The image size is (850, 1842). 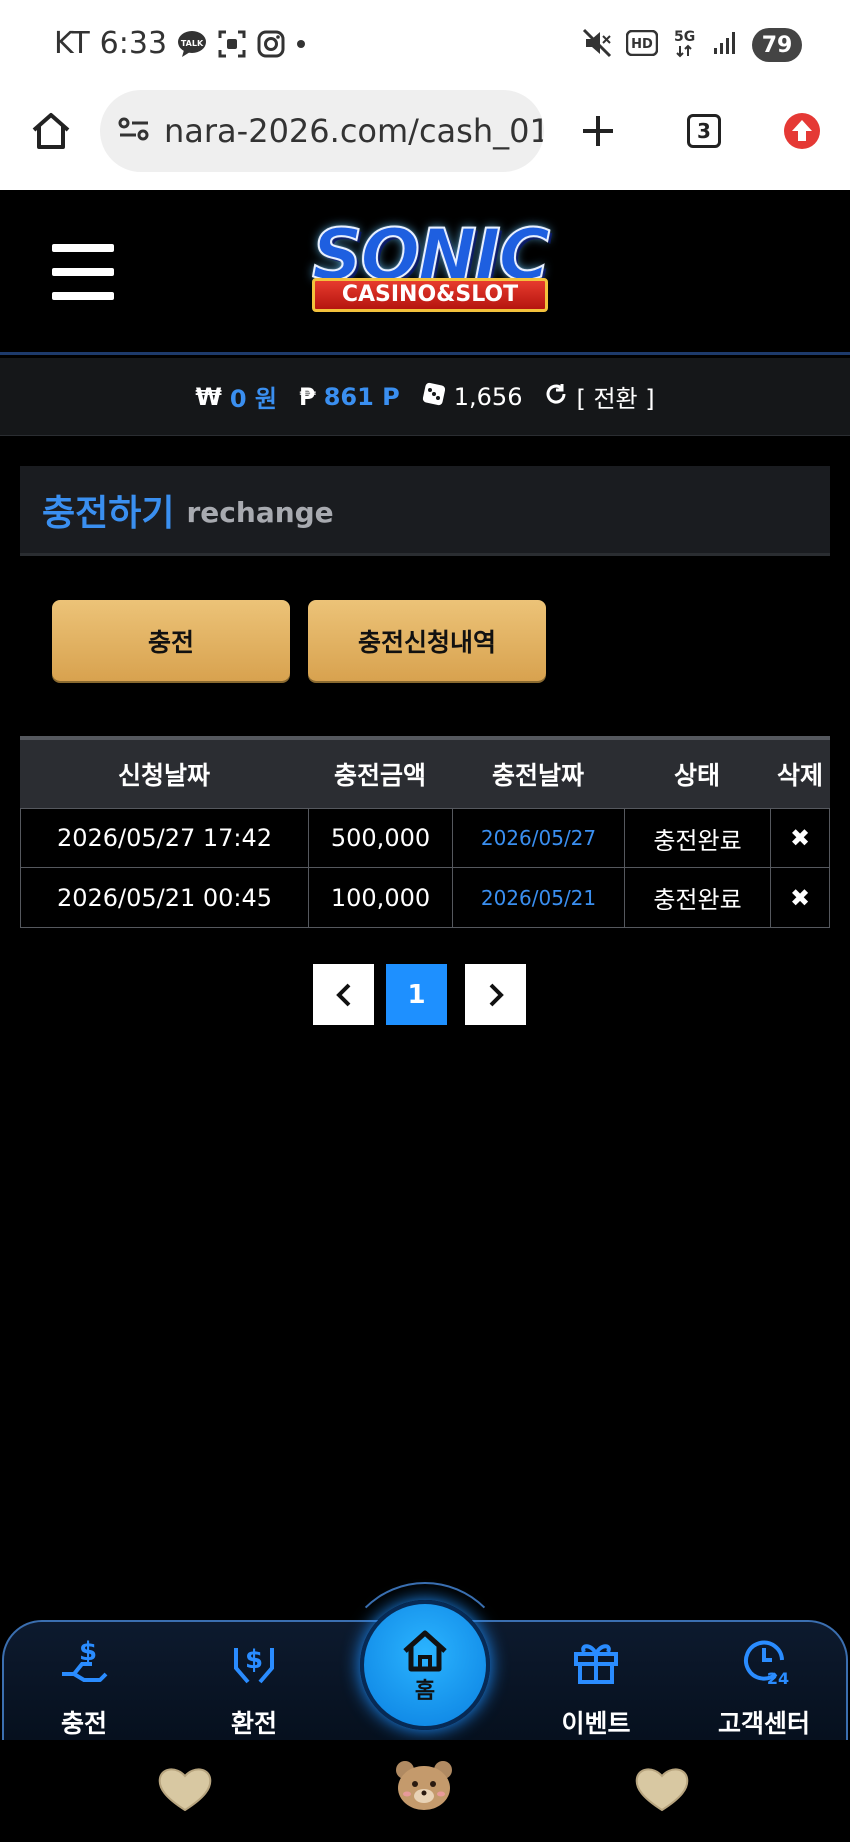 I want to click on home-outline-icon, so click(x=51, y=131).